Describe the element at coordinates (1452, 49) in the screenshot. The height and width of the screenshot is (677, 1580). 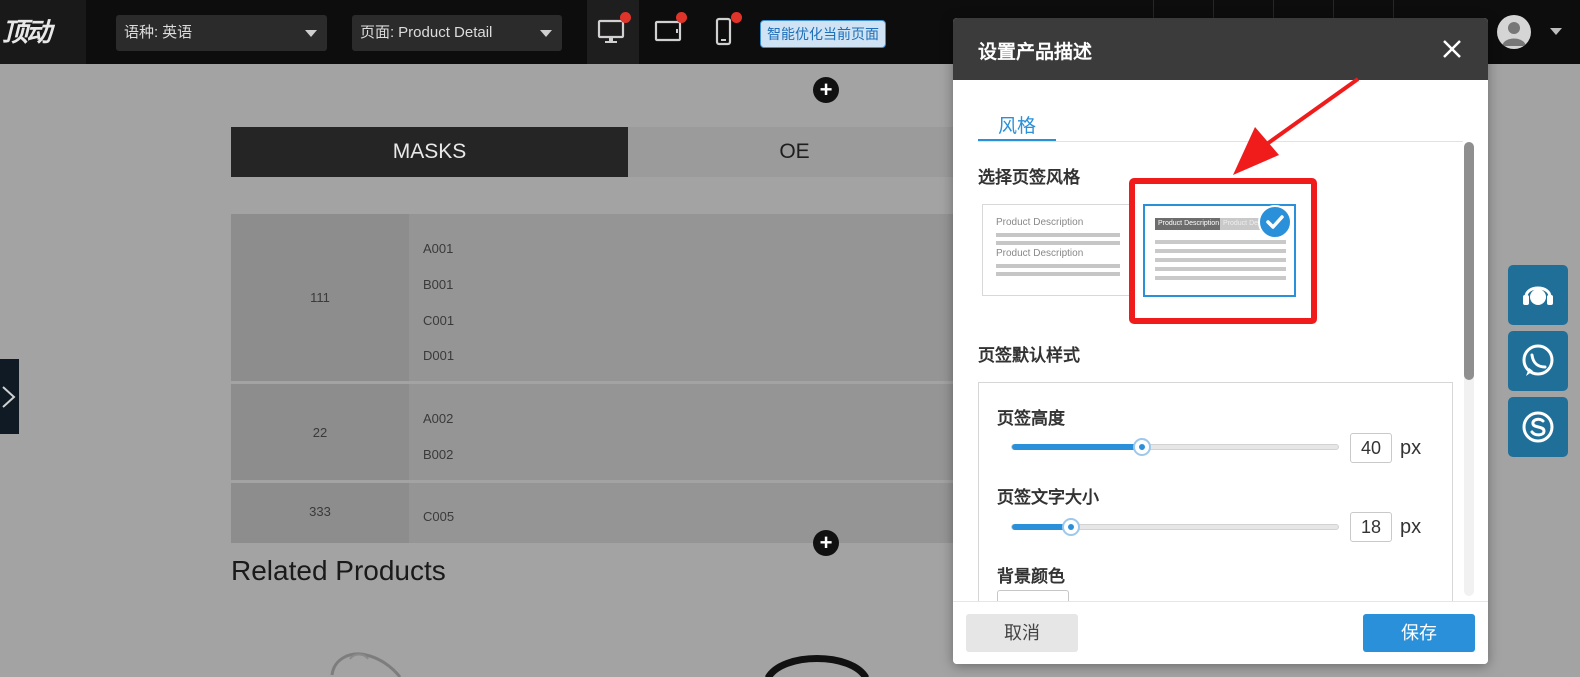
I see `close-icon` at that location.